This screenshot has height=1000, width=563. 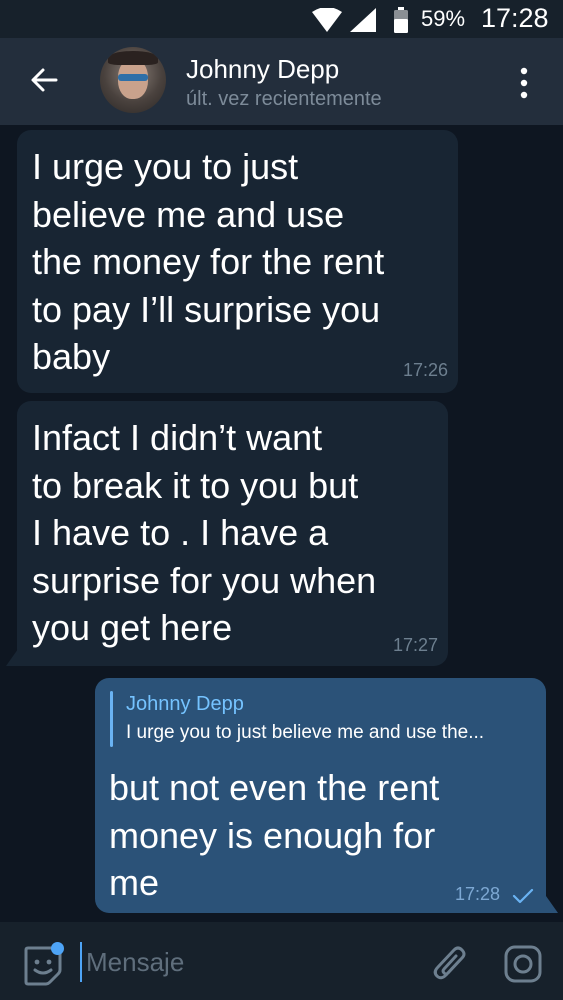 What do you see at coordinates (262, 69) in the screenshot?
I see `contact-name: Johnny Depp` at bounding box center [262, 69].